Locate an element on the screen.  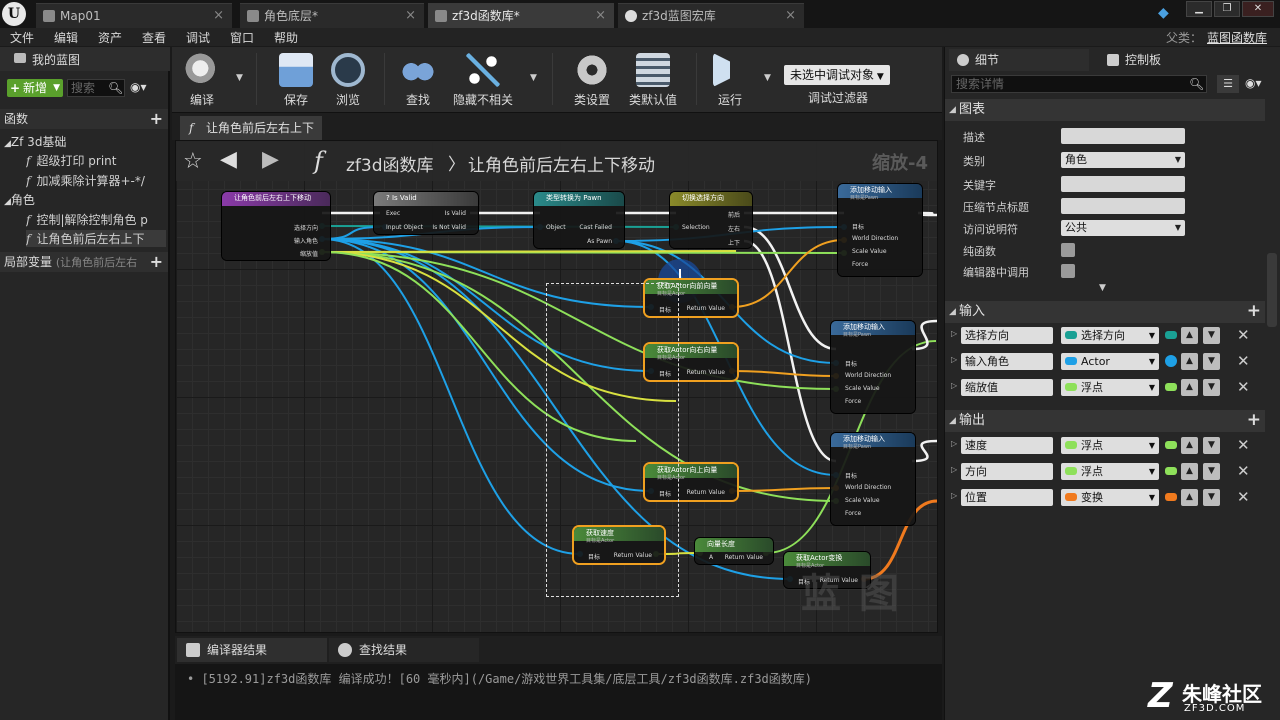
maximize-button: ❐ is located at coordinates (1227, 9).